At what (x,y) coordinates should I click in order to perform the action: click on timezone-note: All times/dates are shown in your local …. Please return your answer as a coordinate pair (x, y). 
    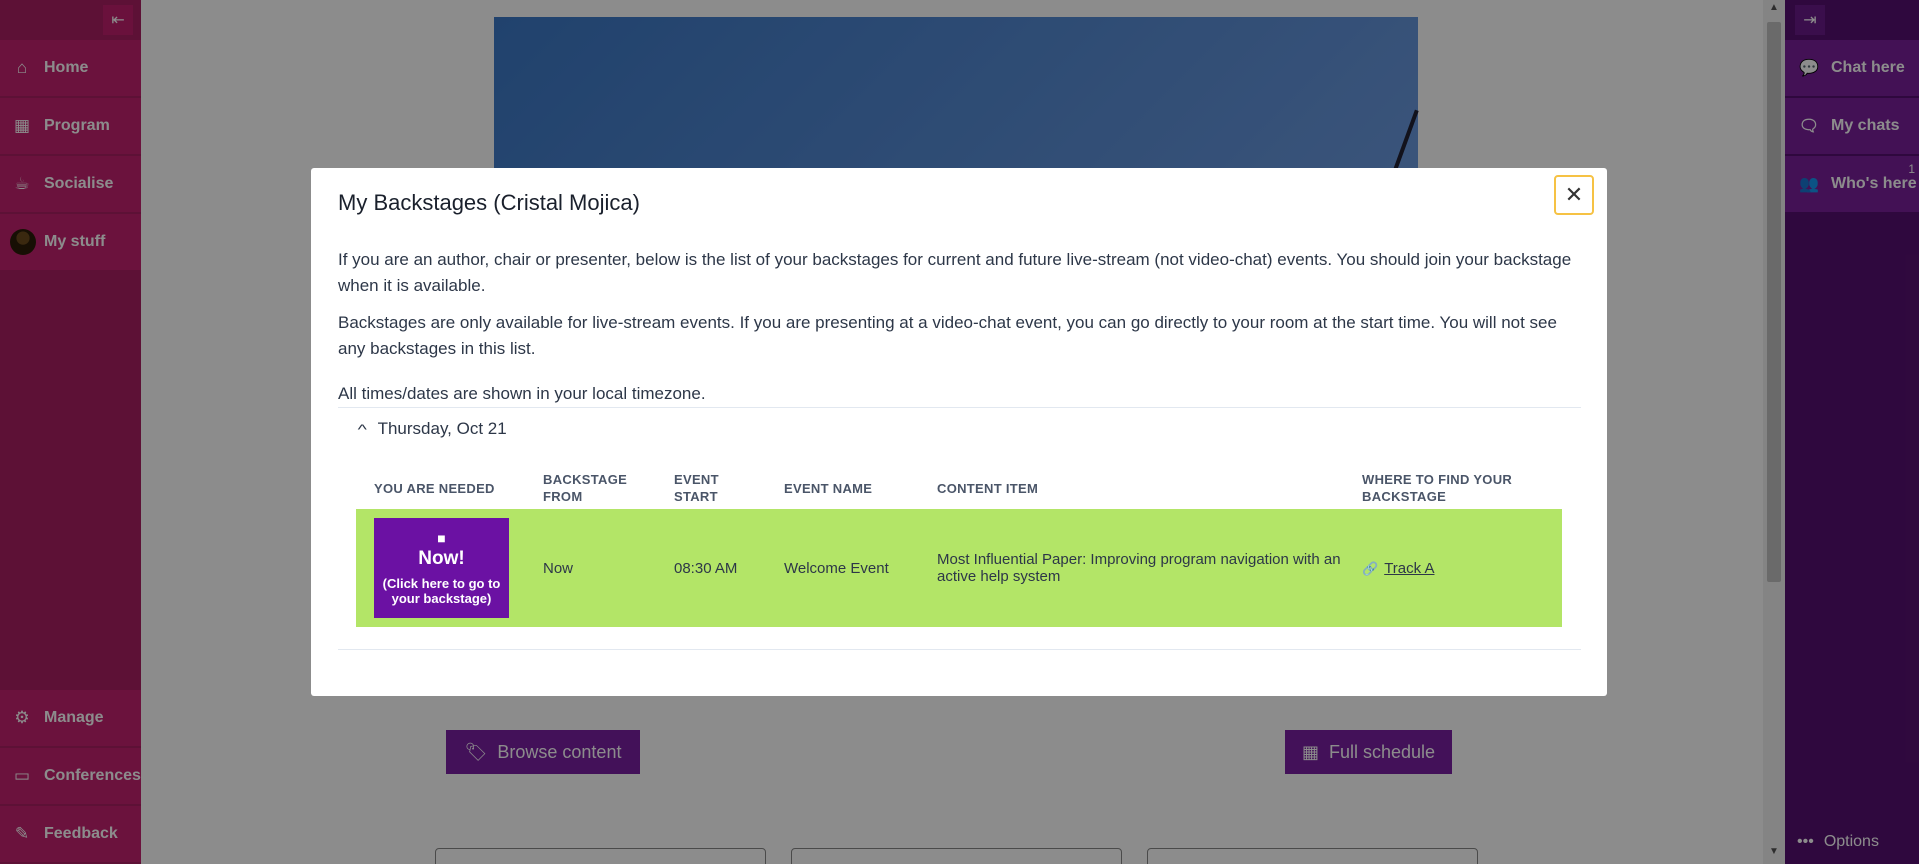
    Looking at the image, I should click on (522, 393).